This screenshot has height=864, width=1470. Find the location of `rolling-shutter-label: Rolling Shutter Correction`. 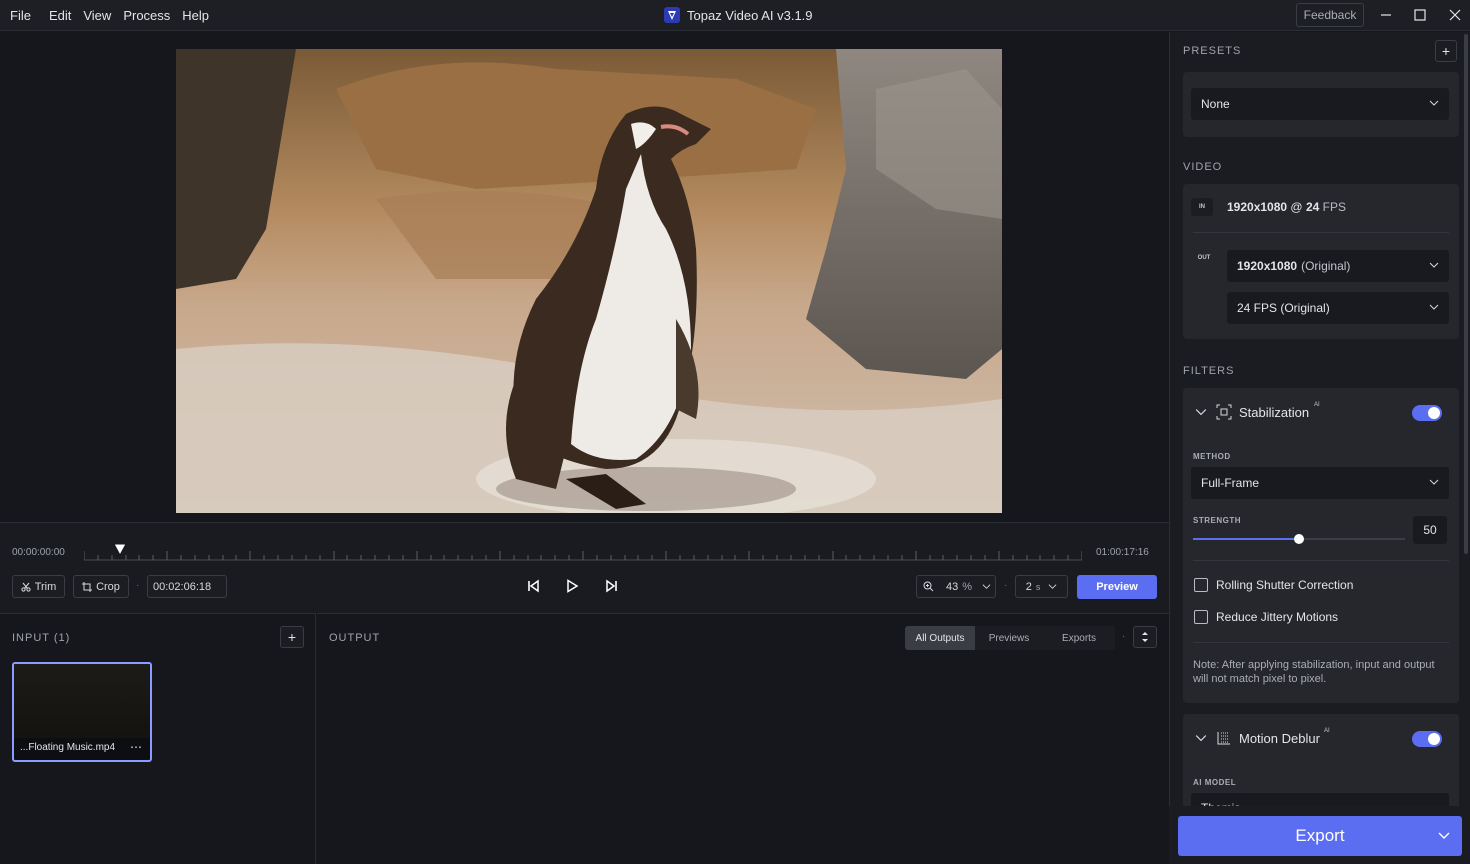

rolling-shutter-label: Rolling Shutter Correction is located at coordinates (1285, 585).